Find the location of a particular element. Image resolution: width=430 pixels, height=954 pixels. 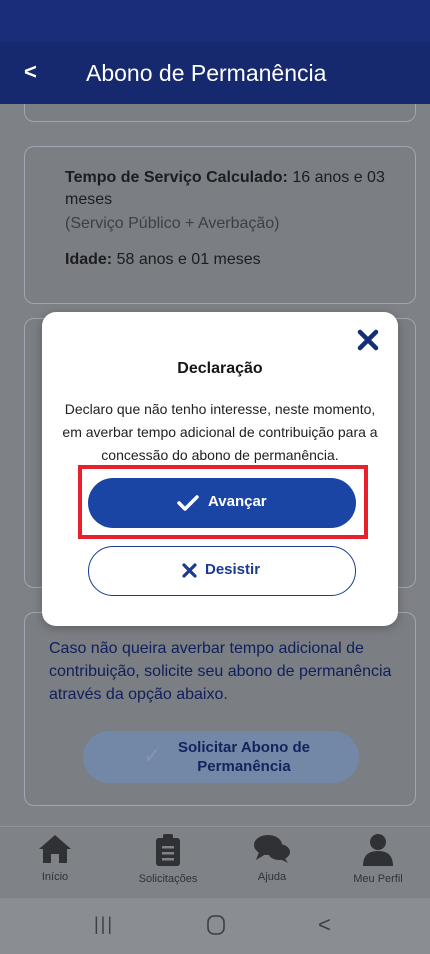

service-value: 16 anos e 03 is located at coordinates (338, 177).